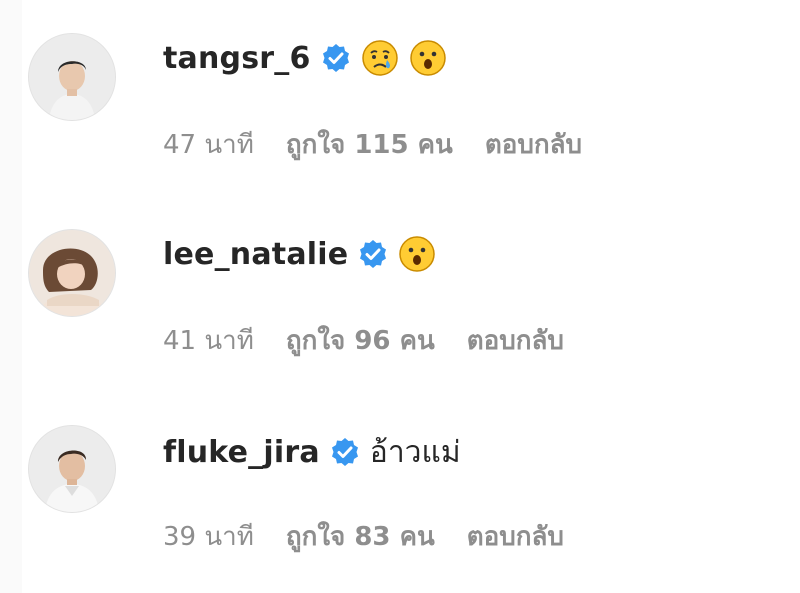  What do you see at coordinates (241, 452) in the screenshot?
I see `username: fluke_jira` at bounding box center [241, 452].